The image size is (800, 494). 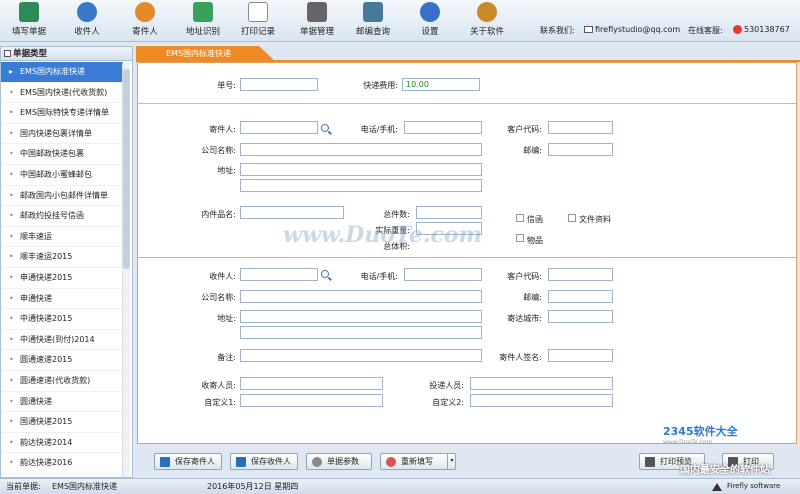 What do you see at coordinates (632, 29) in the screenshot?
I see `contact-email-link: fireflystudio@qq.com` at bounding box center [632, 29].